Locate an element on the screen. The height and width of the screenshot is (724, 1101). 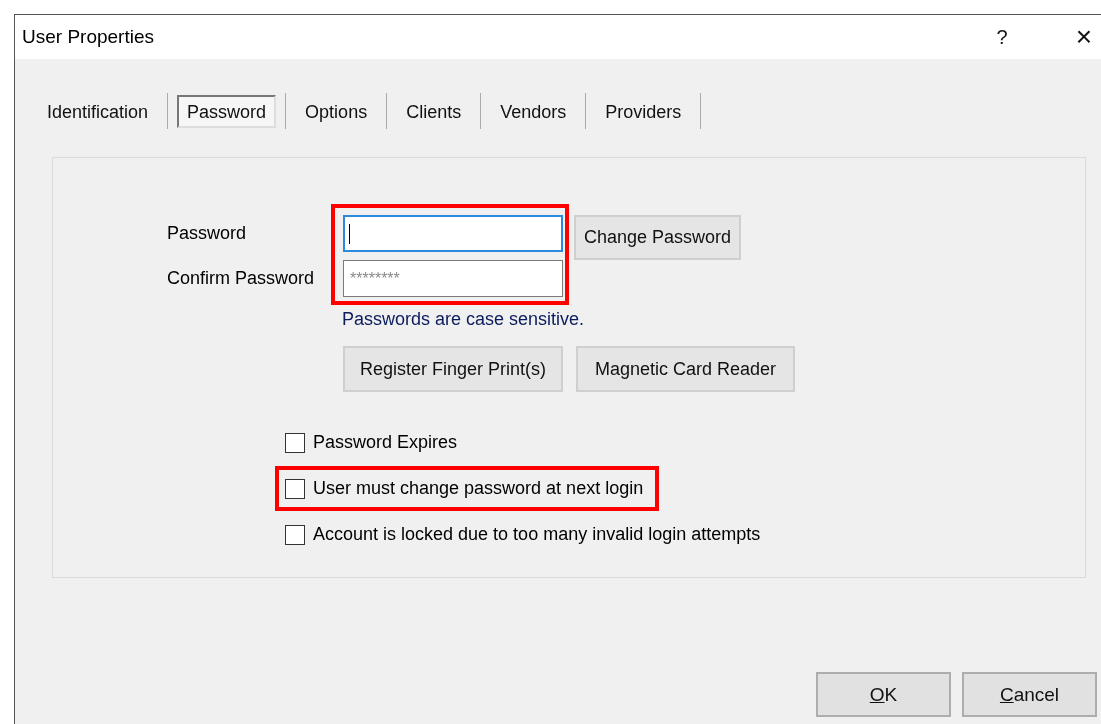
text-cursor is located at coordinates (349, 233).